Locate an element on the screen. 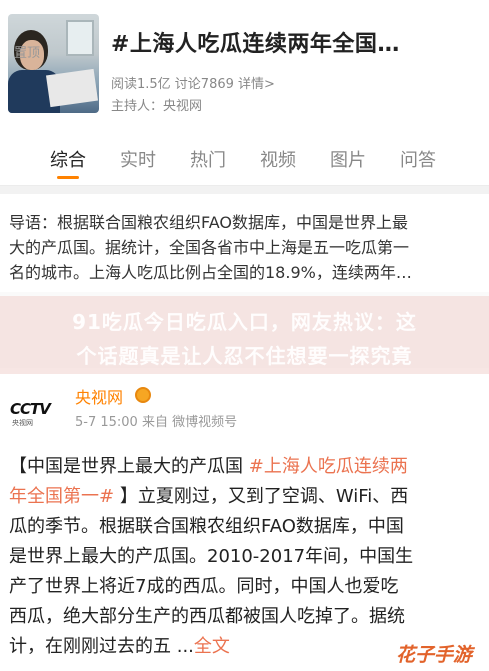  hashtag-link: 年全国第一# is located at coordinates (61, 496).